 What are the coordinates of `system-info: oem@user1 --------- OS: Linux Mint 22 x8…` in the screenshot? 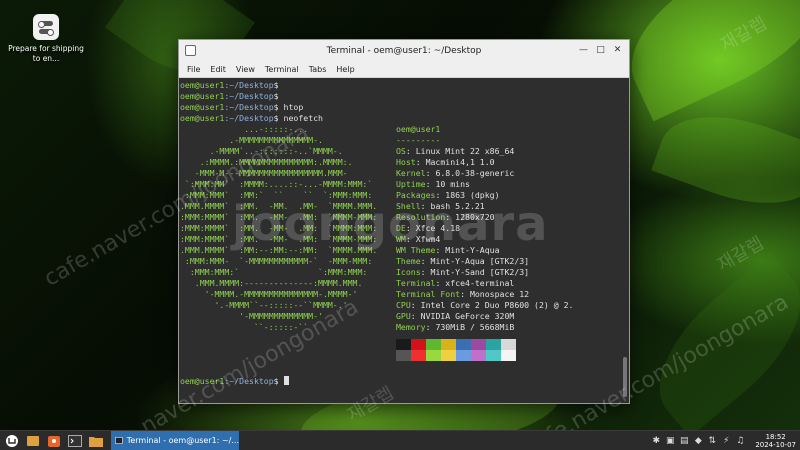 It's located at (484, 228).